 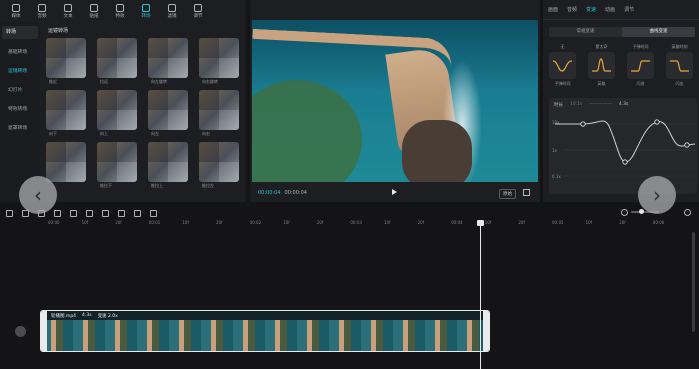 I want to click on preset-top-label: 蒙太奇, so click(x=601, y=46).